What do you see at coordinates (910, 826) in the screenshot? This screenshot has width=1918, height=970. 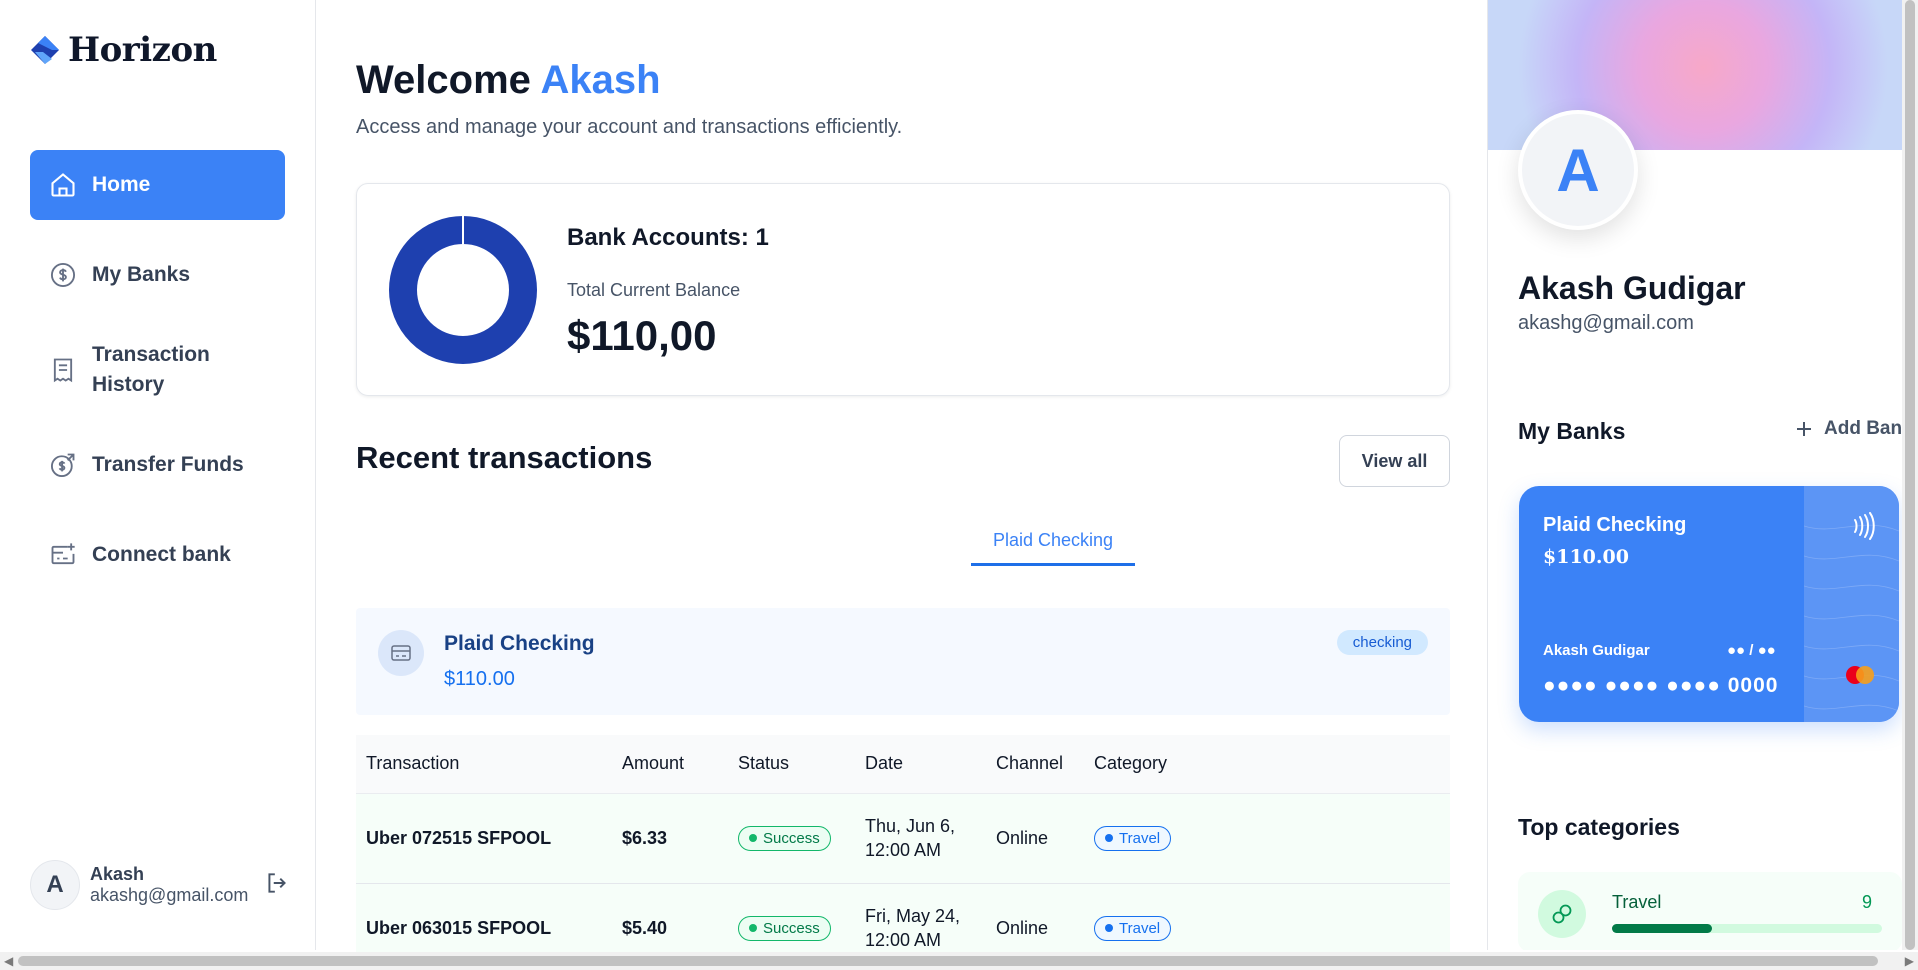 I see `date-line: Thu, Jun 6,` at bounding box center [910, 826].